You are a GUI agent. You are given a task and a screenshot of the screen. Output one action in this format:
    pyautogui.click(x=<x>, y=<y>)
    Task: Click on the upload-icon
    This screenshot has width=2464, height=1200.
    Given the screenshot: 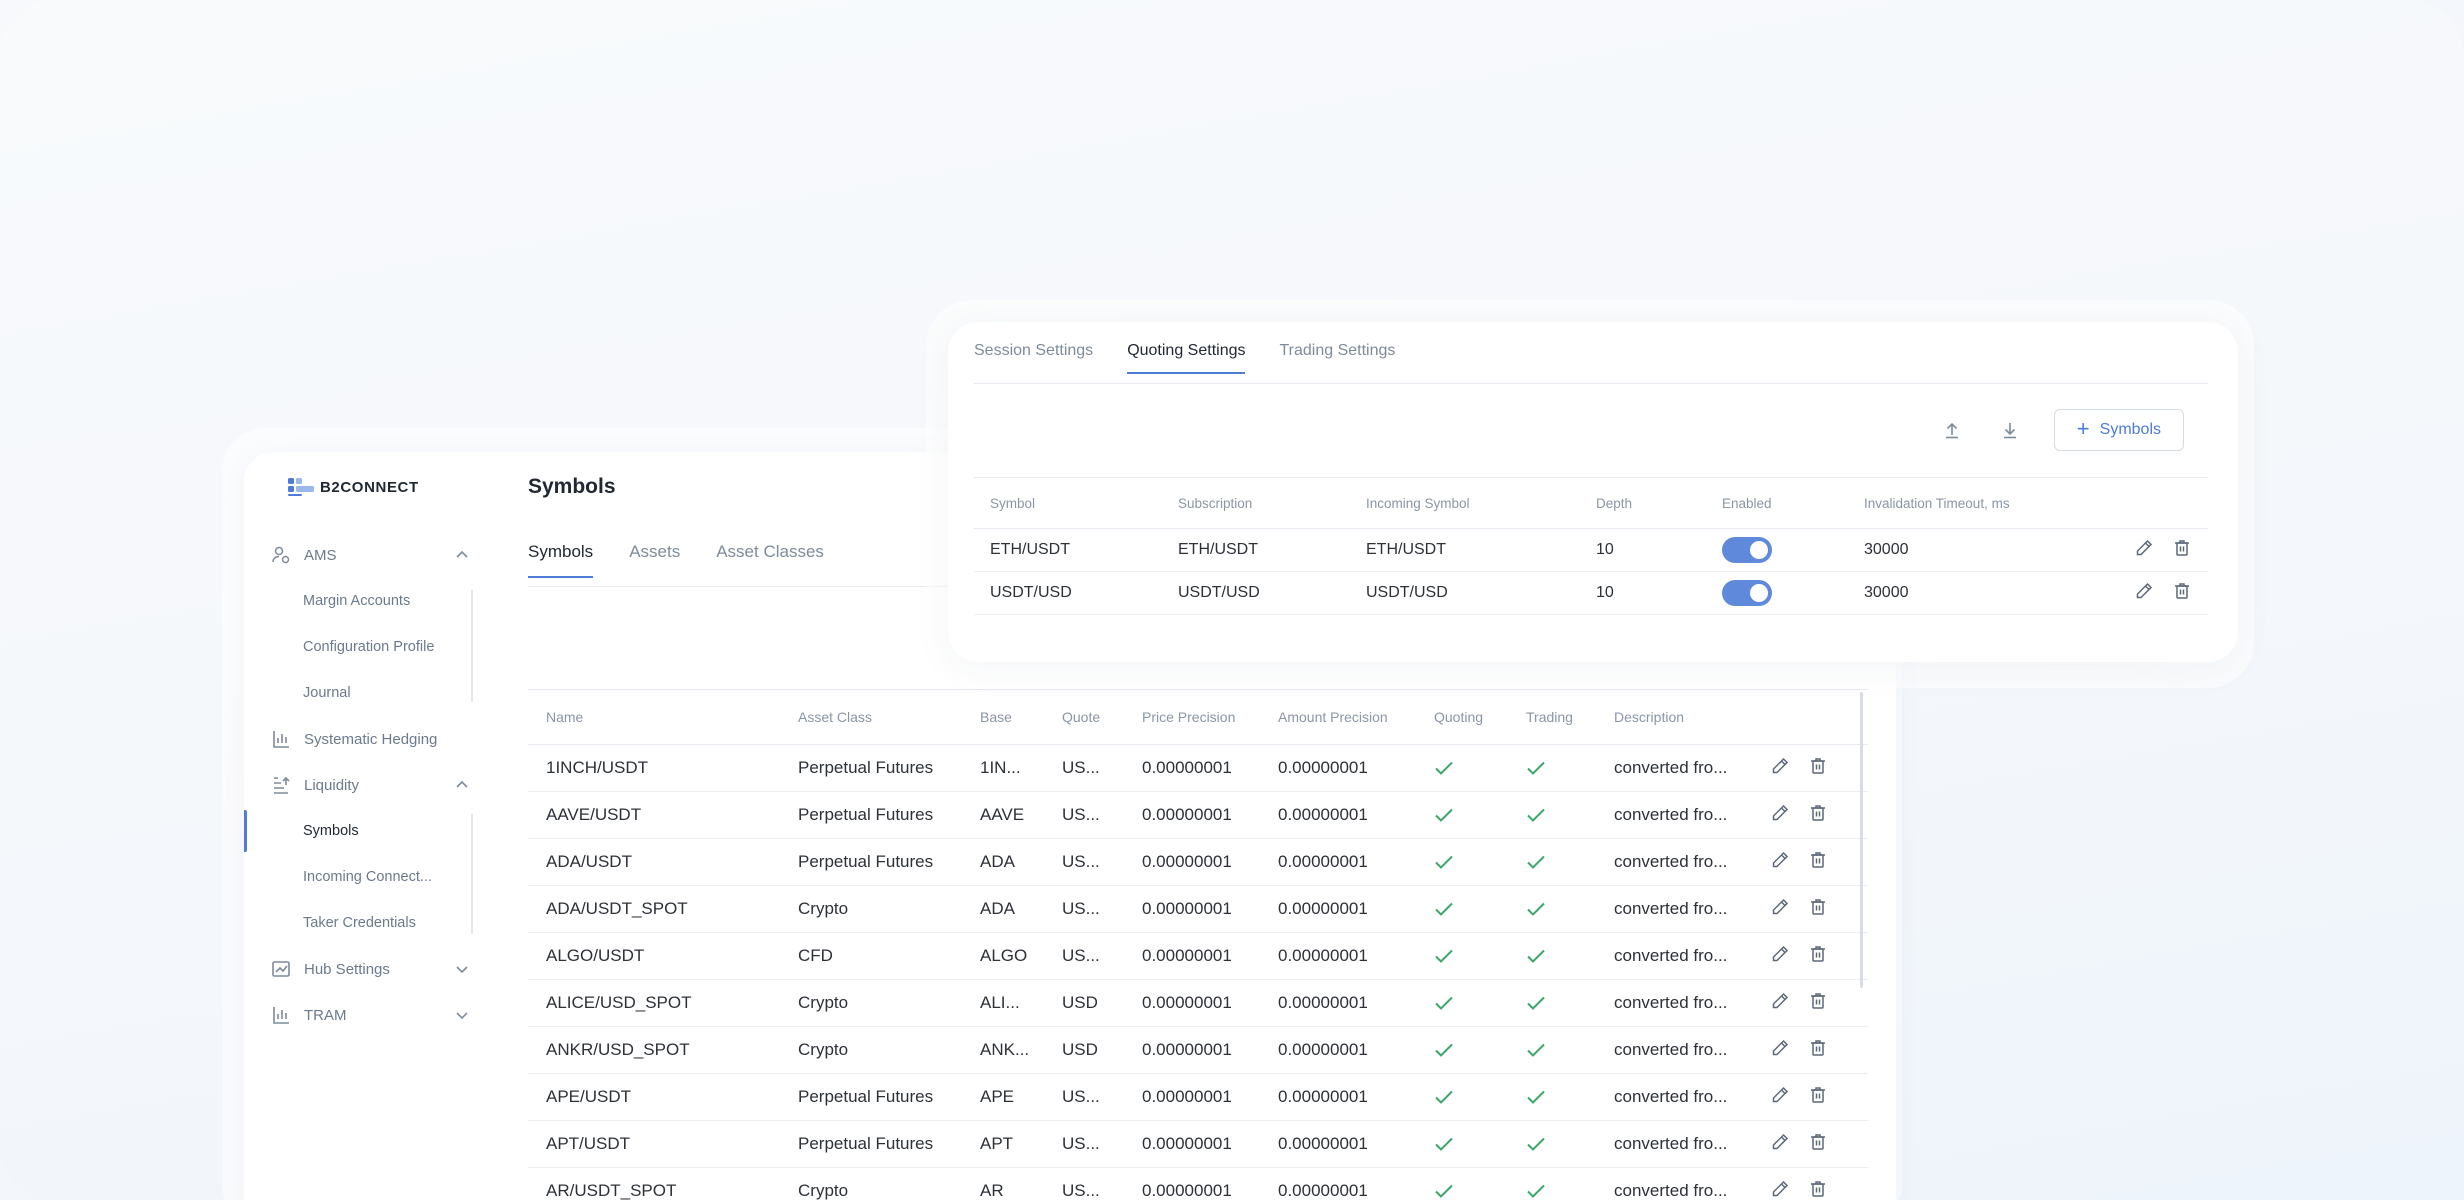 What is the action you would take?
    pyautogui.click(x=1952, y=430)
    